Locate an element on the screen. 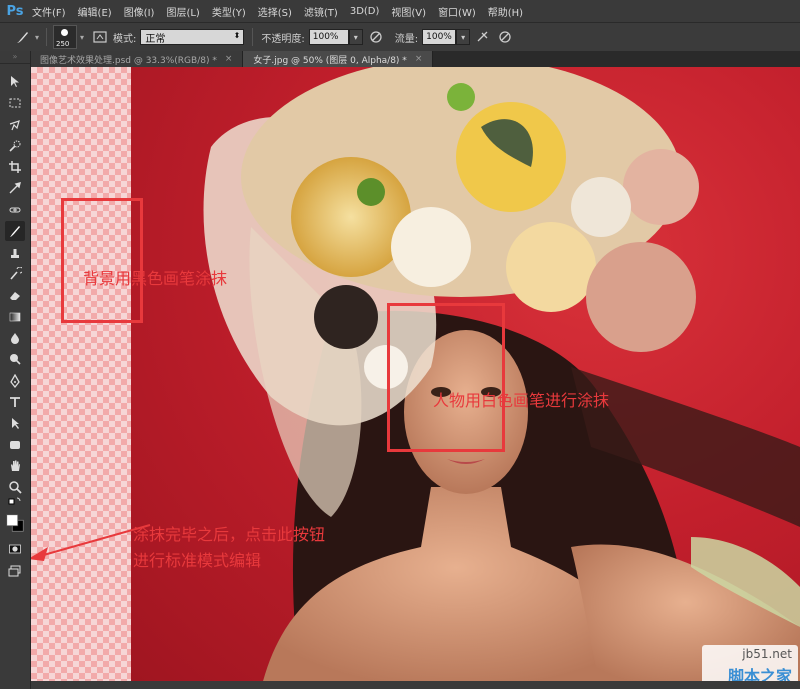  mode-label: 模式: is located at coordinates (125, 39).